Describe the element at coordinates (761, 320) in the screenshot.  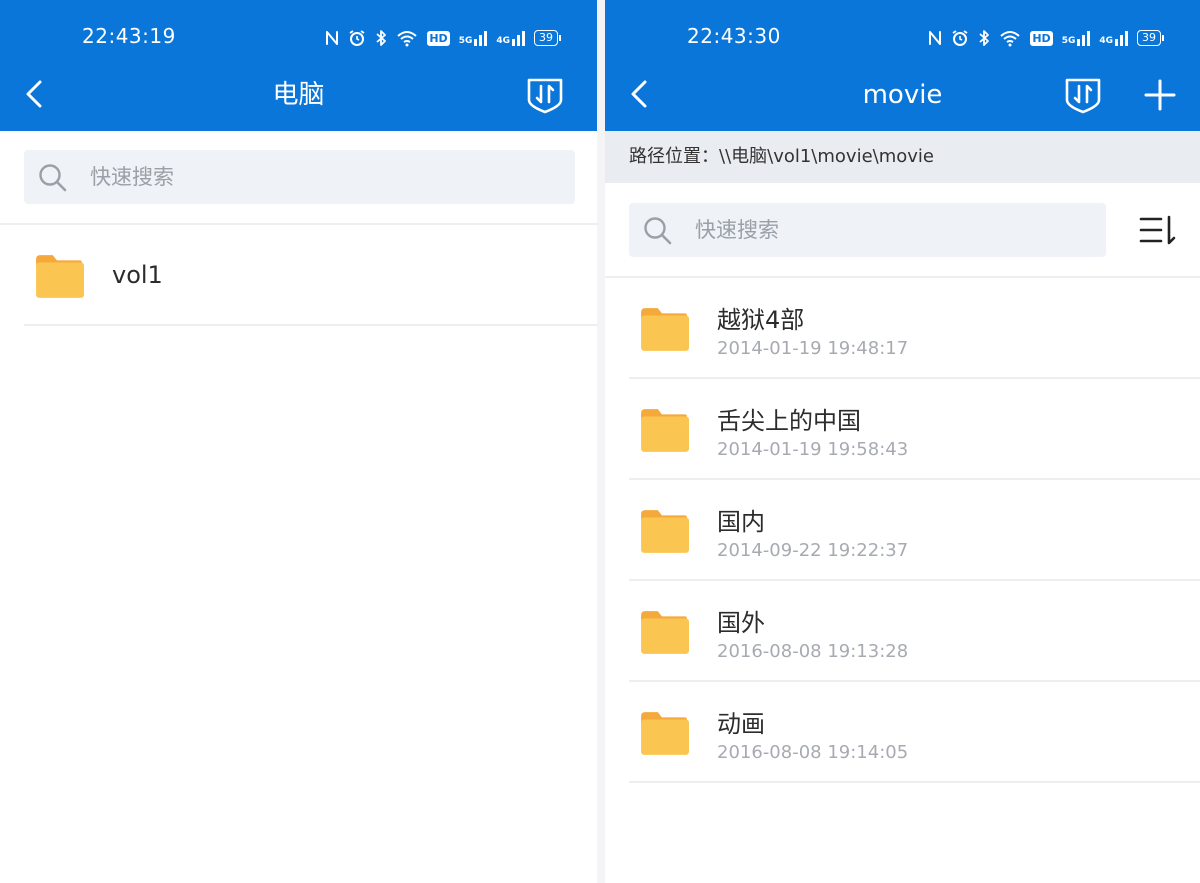
I see `item-name: 越狱4部` at that location.